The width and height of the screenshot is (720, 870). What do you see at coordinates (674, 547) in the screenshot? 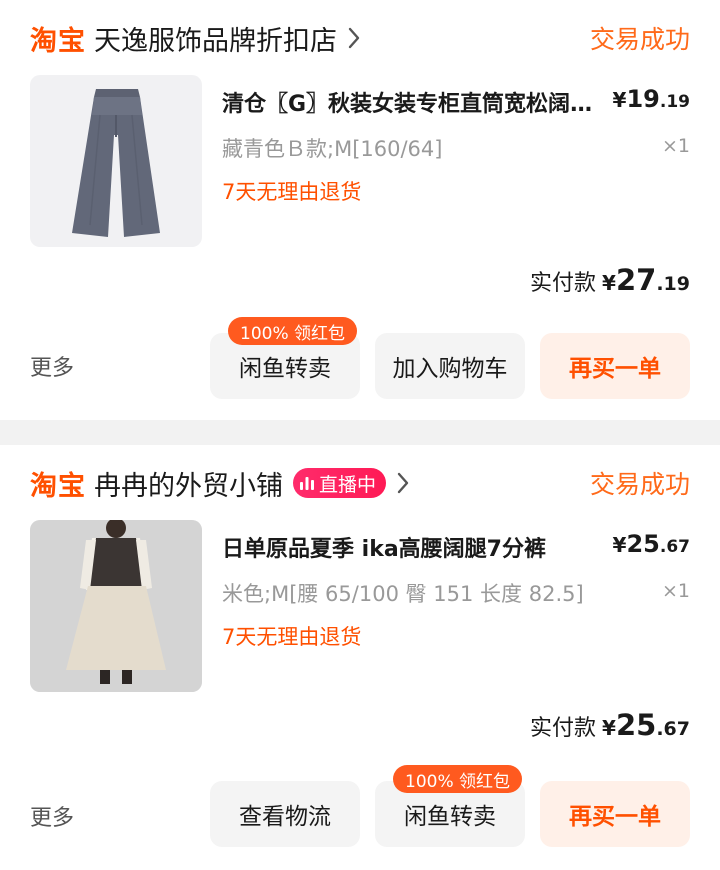
I see `price-cents: .67` at bounding box center [674, 547].